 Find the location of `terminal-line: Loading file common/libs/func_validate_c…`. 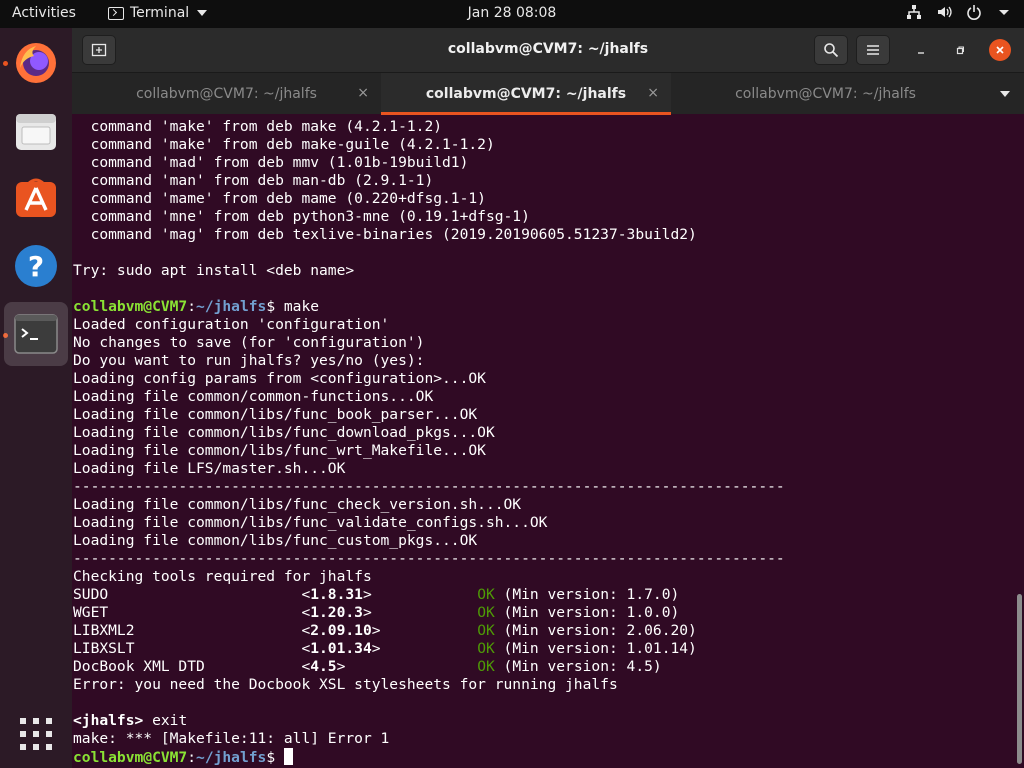

terminal-line: Loading file common/libs/func_validate_c… is located at coordinates (429, 523).